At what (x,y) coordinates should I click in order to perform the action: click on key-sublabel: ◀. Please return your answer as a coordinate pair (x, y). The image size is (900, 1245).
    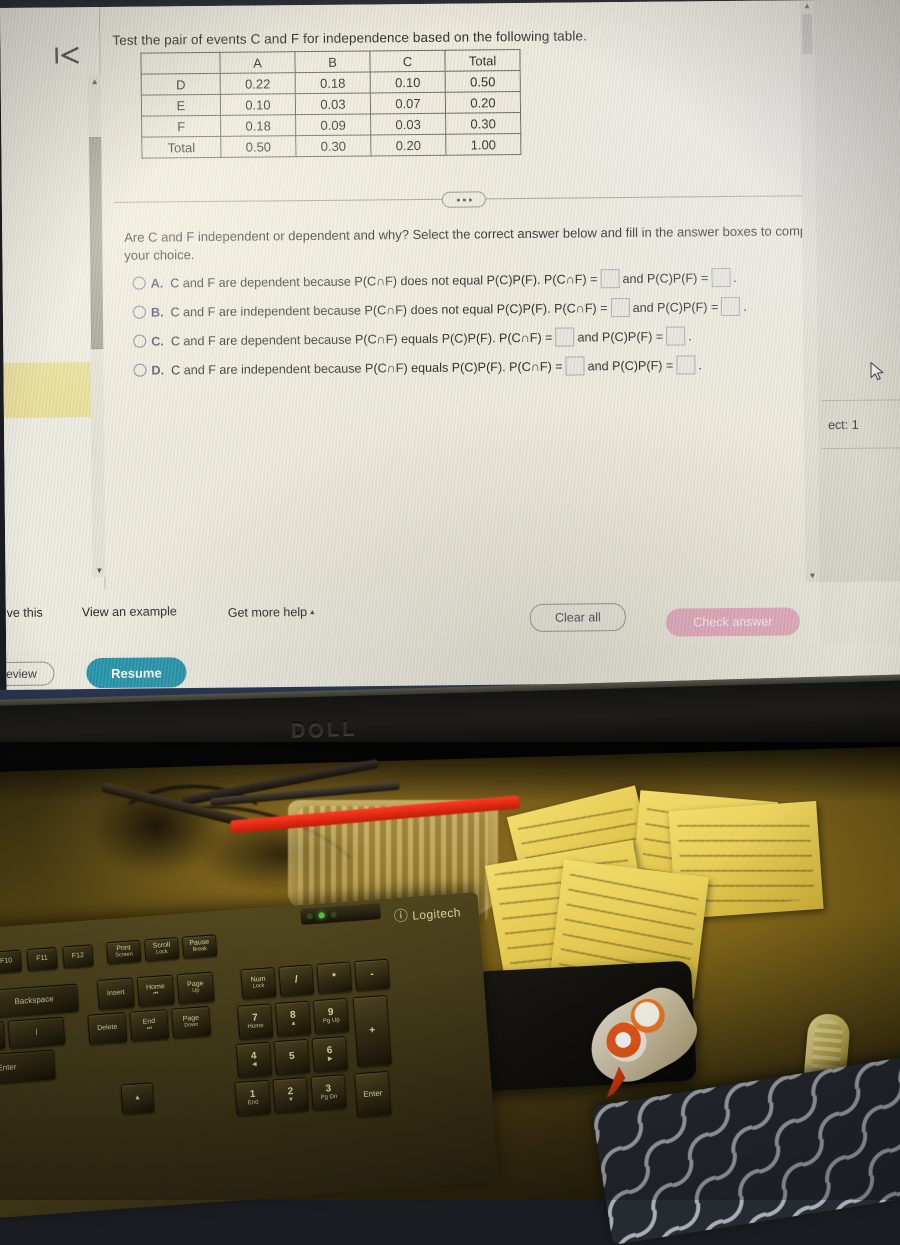
    Looking at the image, I should click on (254, 1065).